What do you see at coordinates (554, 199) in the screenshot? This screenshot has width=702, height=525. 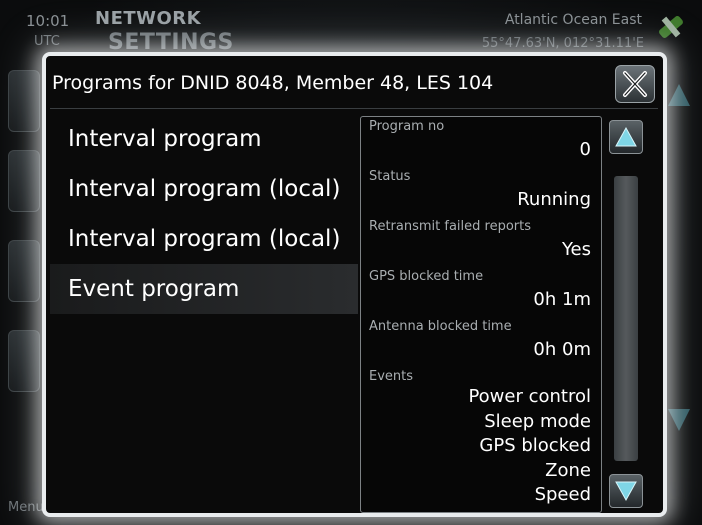 I see `status-value: Running` at bounding box center [554, 199].